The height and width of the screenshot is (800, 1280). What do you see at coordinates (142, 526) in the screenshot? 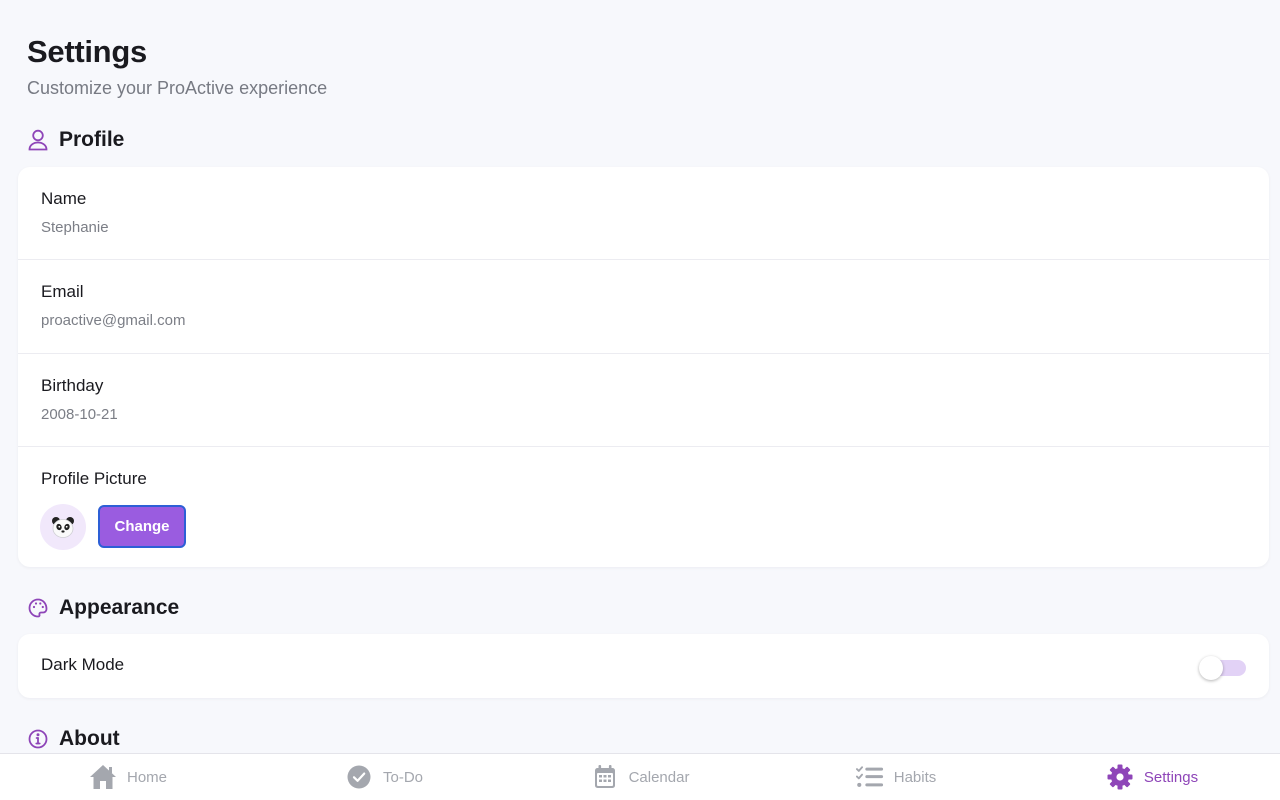
I see `change-picture-button: Change` at bounding box center [142, 526].